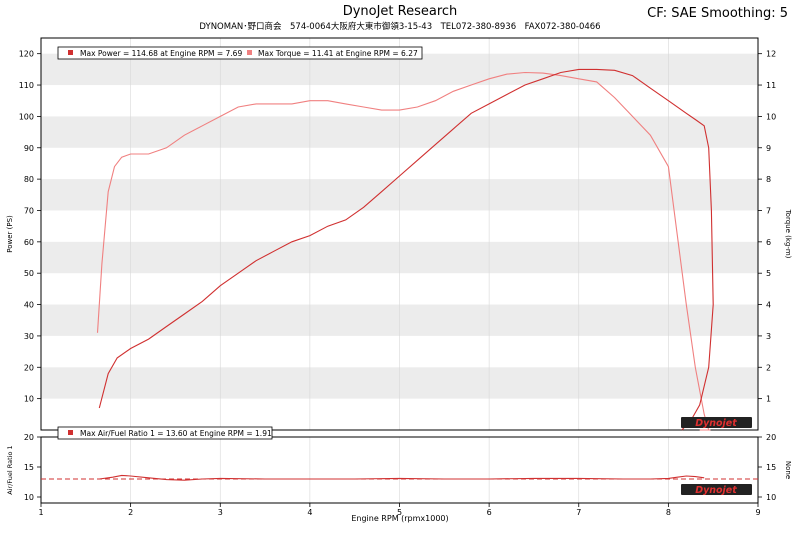  What do you see at coordinates (29, 305) in the screenshot?
I see `y-tick-label: 40` at bounding box center [29, 305].